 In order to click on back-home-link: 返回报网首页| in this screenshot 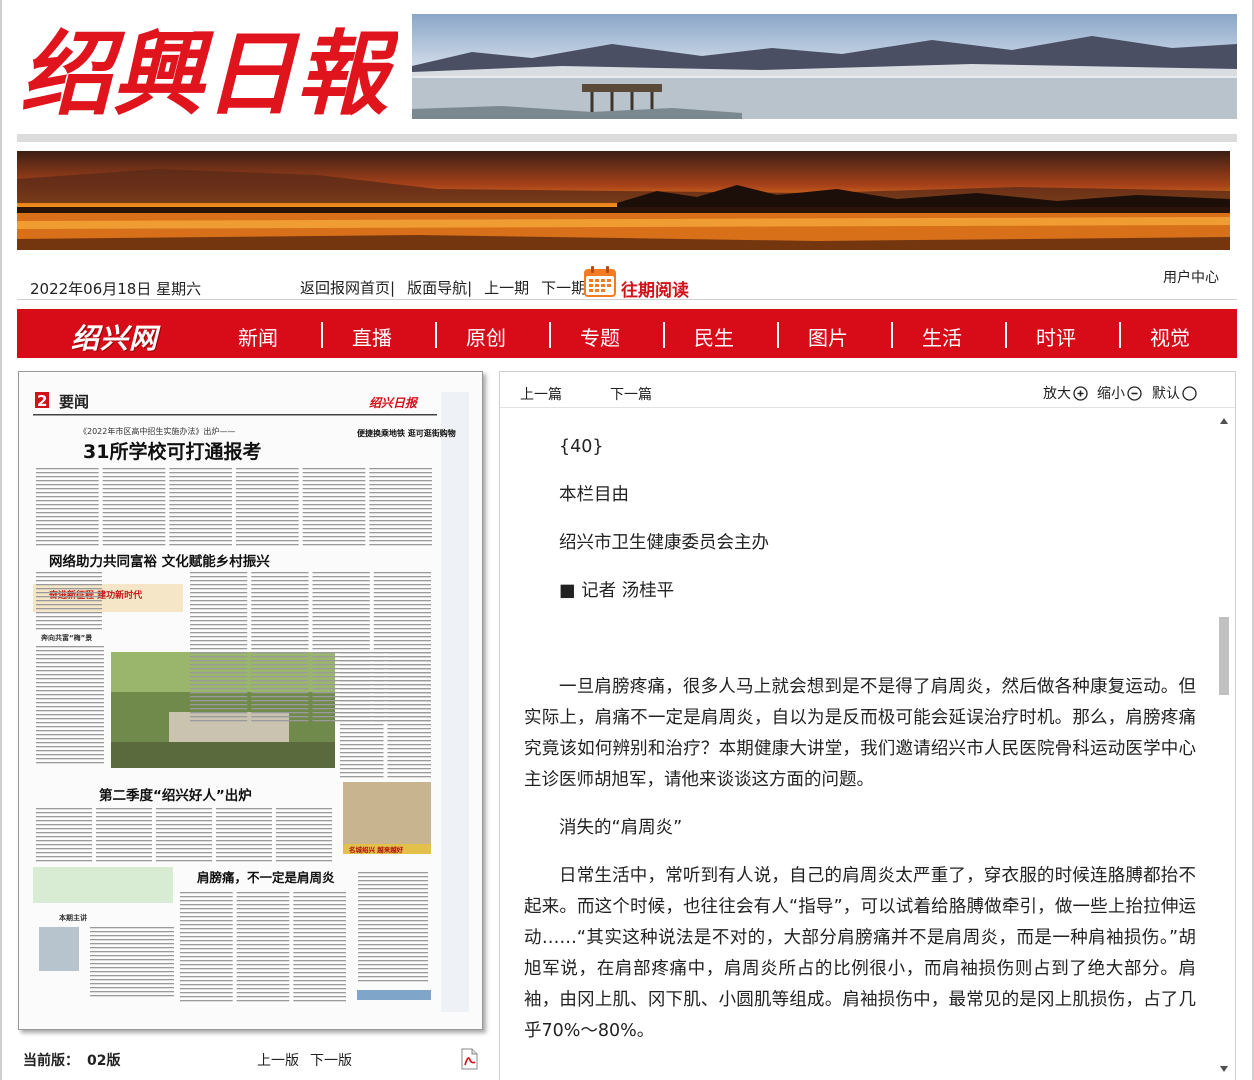, I will do `click(347, 287)`.